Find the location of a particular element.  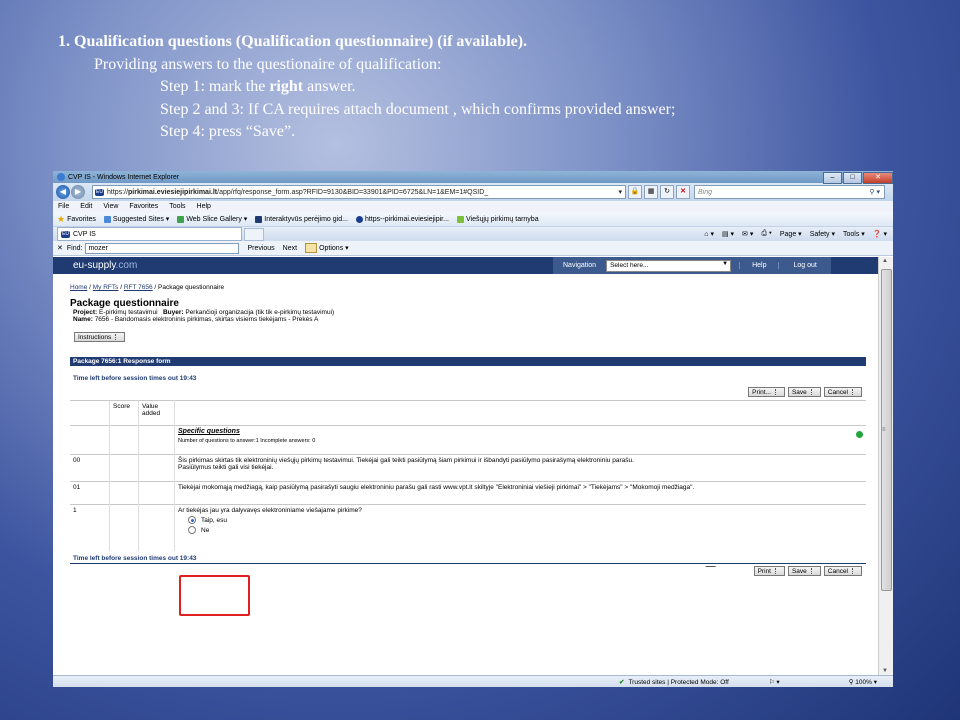

find-next-button: Next is located at coordinates (290, 248).